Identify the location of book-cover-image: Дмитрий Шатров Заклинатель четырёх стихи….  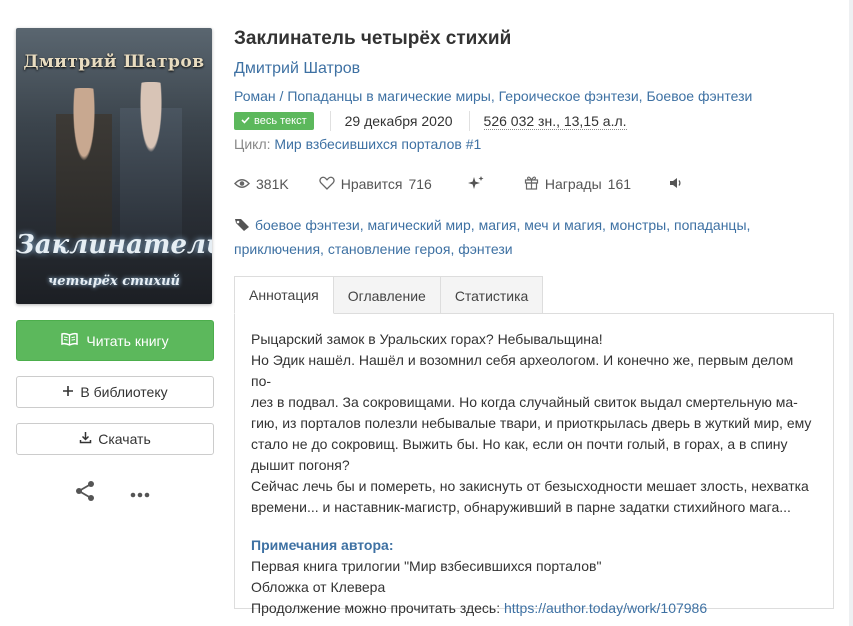
(114, 166).